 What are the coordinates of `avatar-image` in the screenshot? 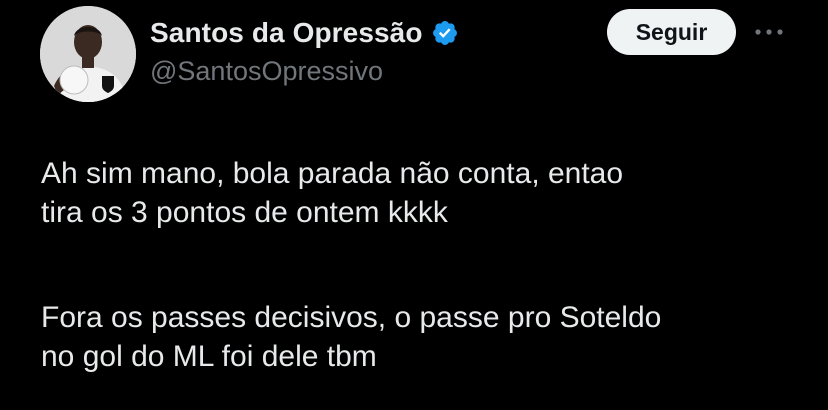 It's located at (88, 54).